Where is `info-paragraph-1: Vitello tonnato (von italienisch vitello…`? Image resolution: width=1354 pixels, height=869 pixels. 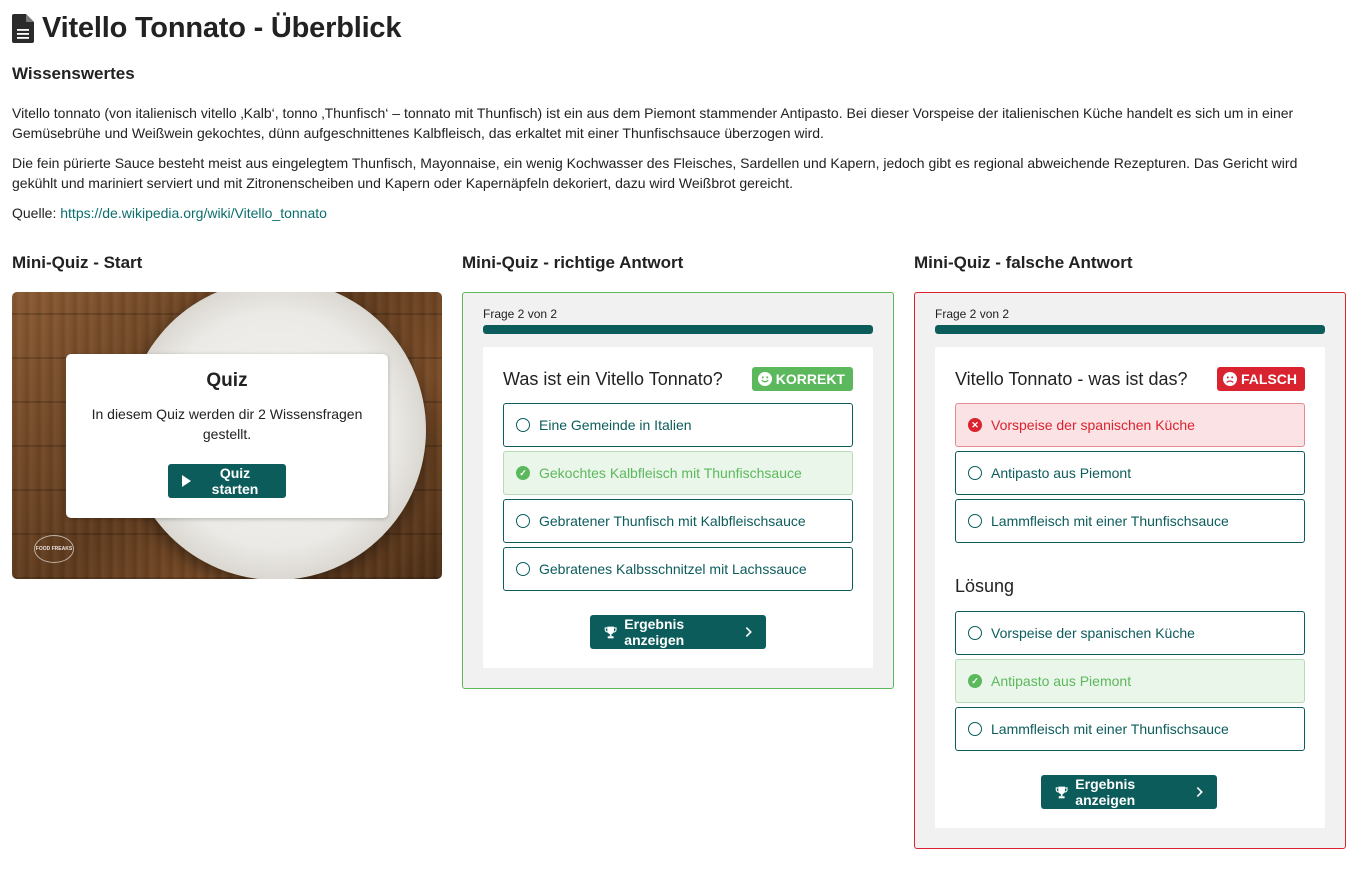 info-paragraph-1: Vitello tonnato (von italienisch vitello… is located at coordinates (653, 123).